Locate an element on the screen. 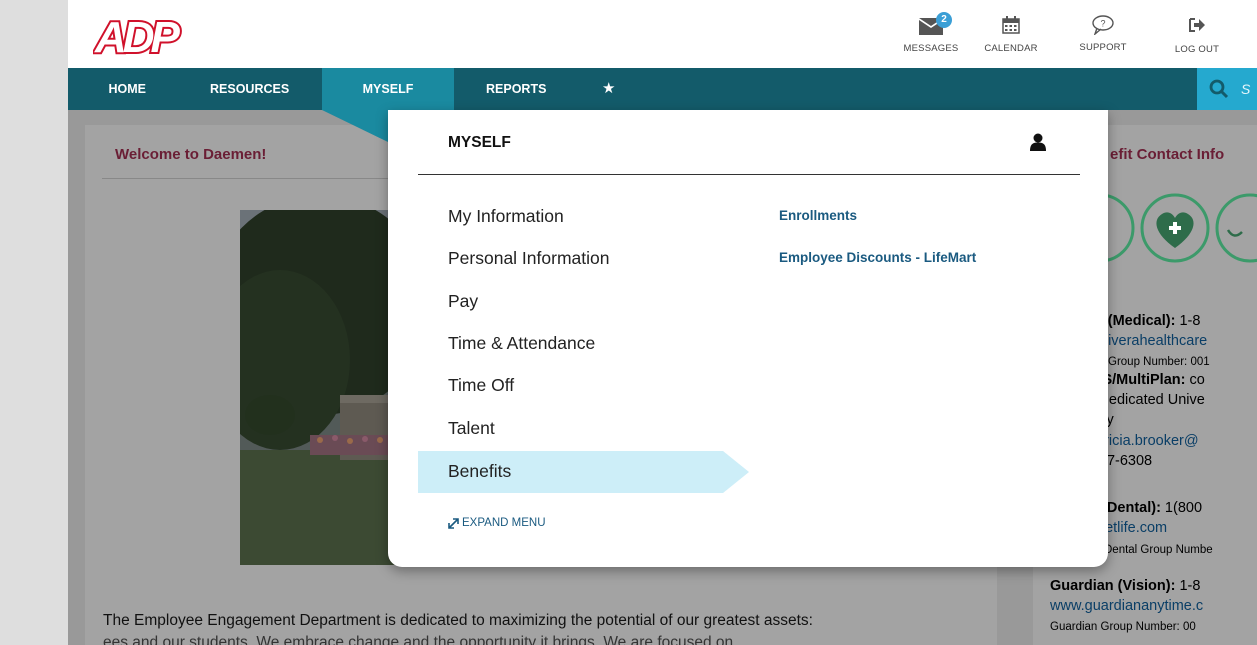  search-placeholder: S is located at coordinates (1246, 89).